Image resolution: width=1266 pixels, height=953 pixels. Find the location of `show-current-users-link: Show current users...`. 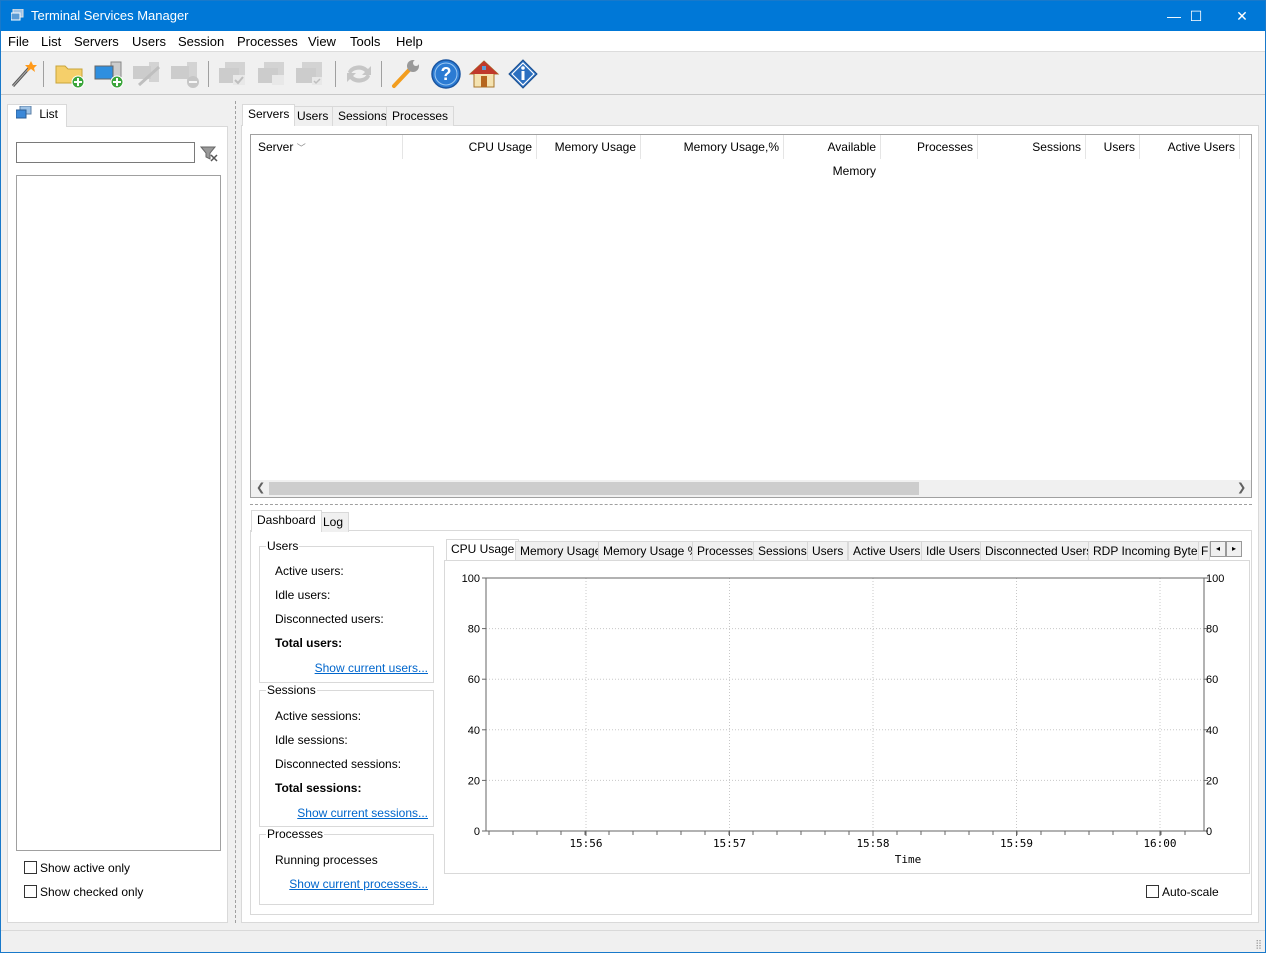

show-current-users-link: Show current users... is located at coordinates (371, 668).